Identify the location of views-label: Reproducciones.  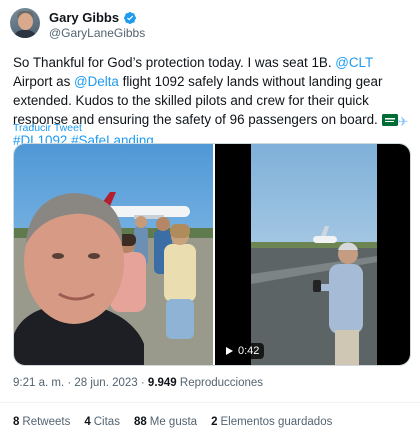
(220, 383).